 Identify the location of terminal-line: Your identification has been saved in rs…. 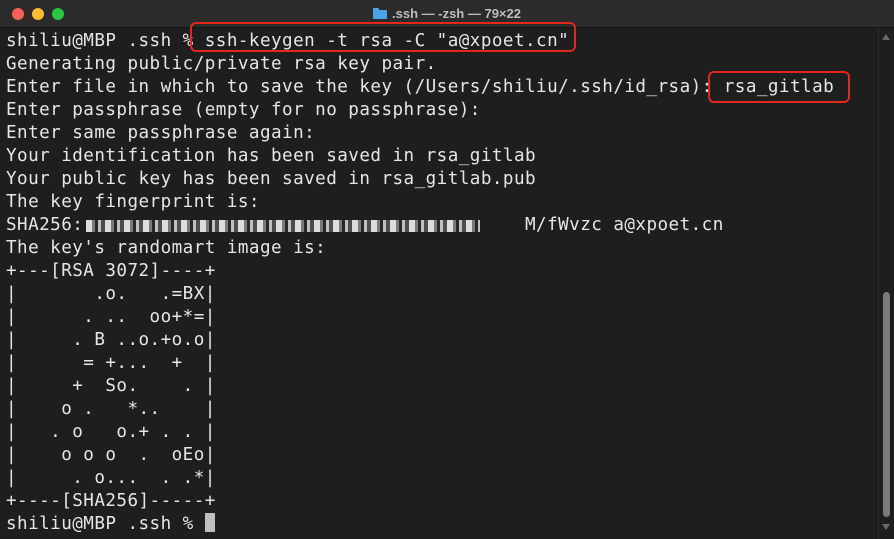
(271, 156).